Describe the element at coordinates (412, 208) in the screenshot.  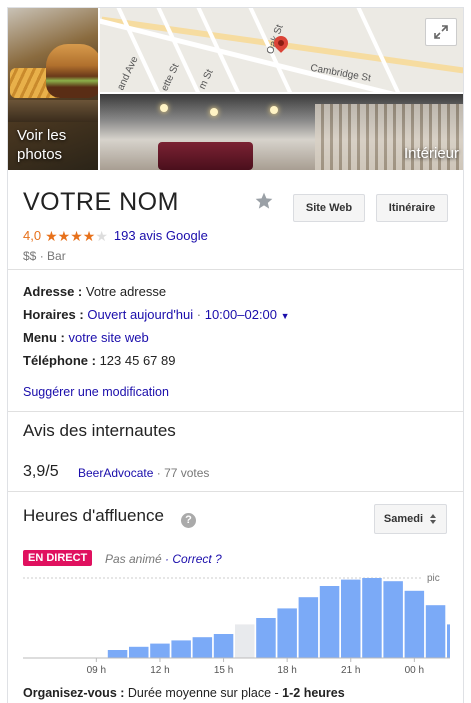
I see `directions-button: Itinéraire` at that location.